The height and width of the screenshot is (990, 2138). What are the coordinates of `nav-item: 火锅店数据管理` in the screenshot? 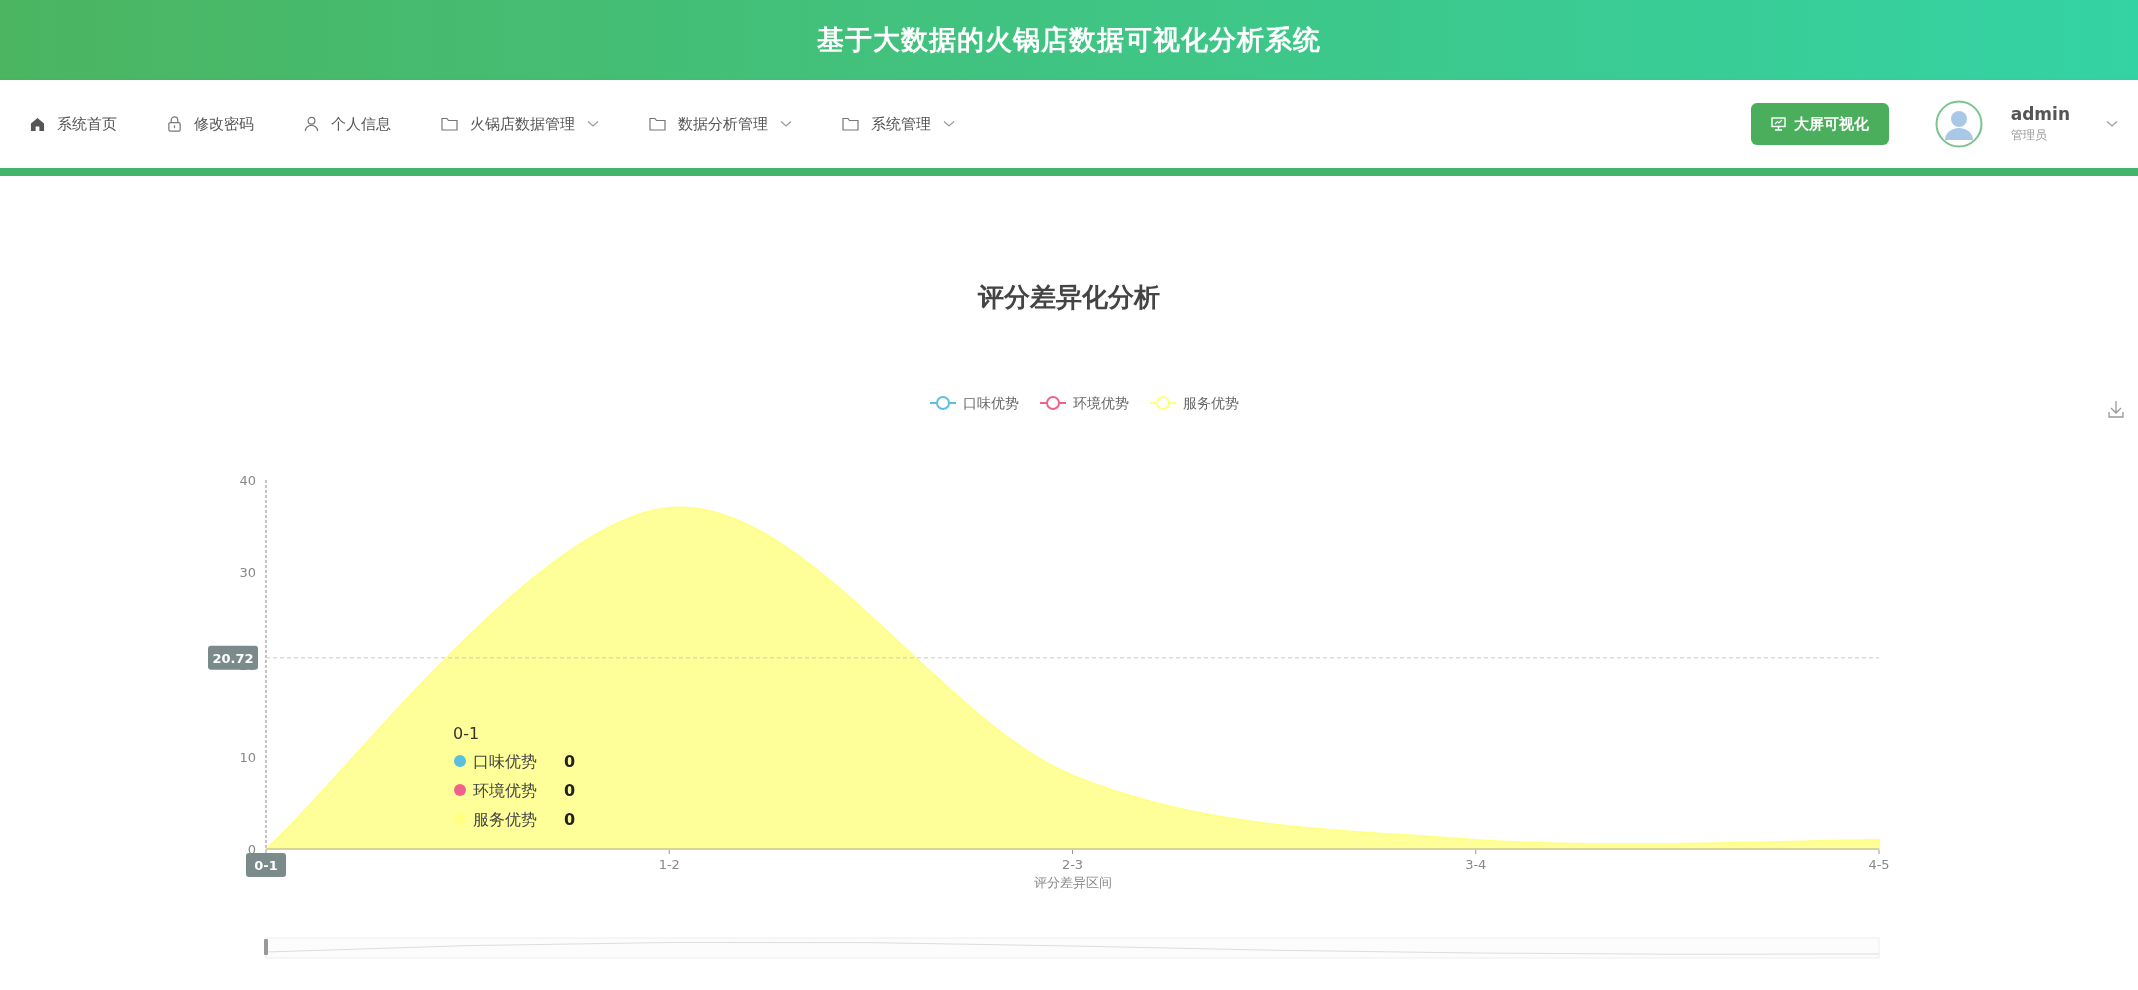 It's located at (520, 124).